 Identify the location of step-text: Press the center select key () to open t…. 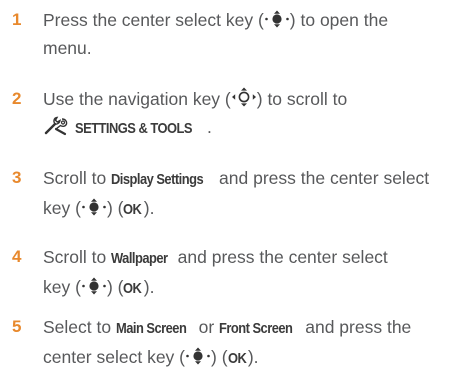
(216, 34).